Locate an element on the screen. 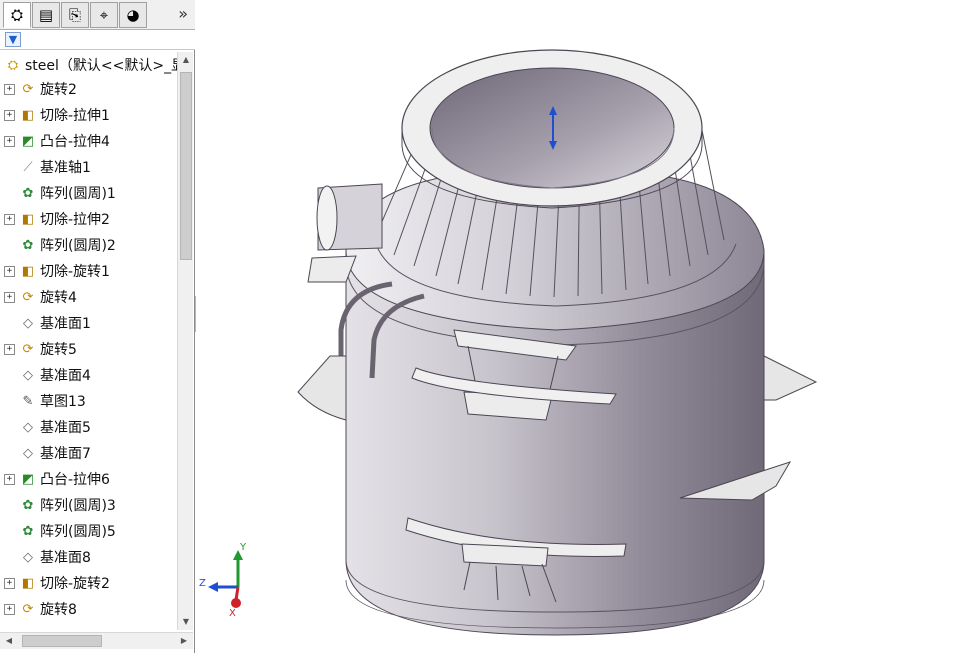 The height and width of the screenshot is (653, 970). dimxpert-manager-tab: ⌖ is located at coordinates (104, 14).